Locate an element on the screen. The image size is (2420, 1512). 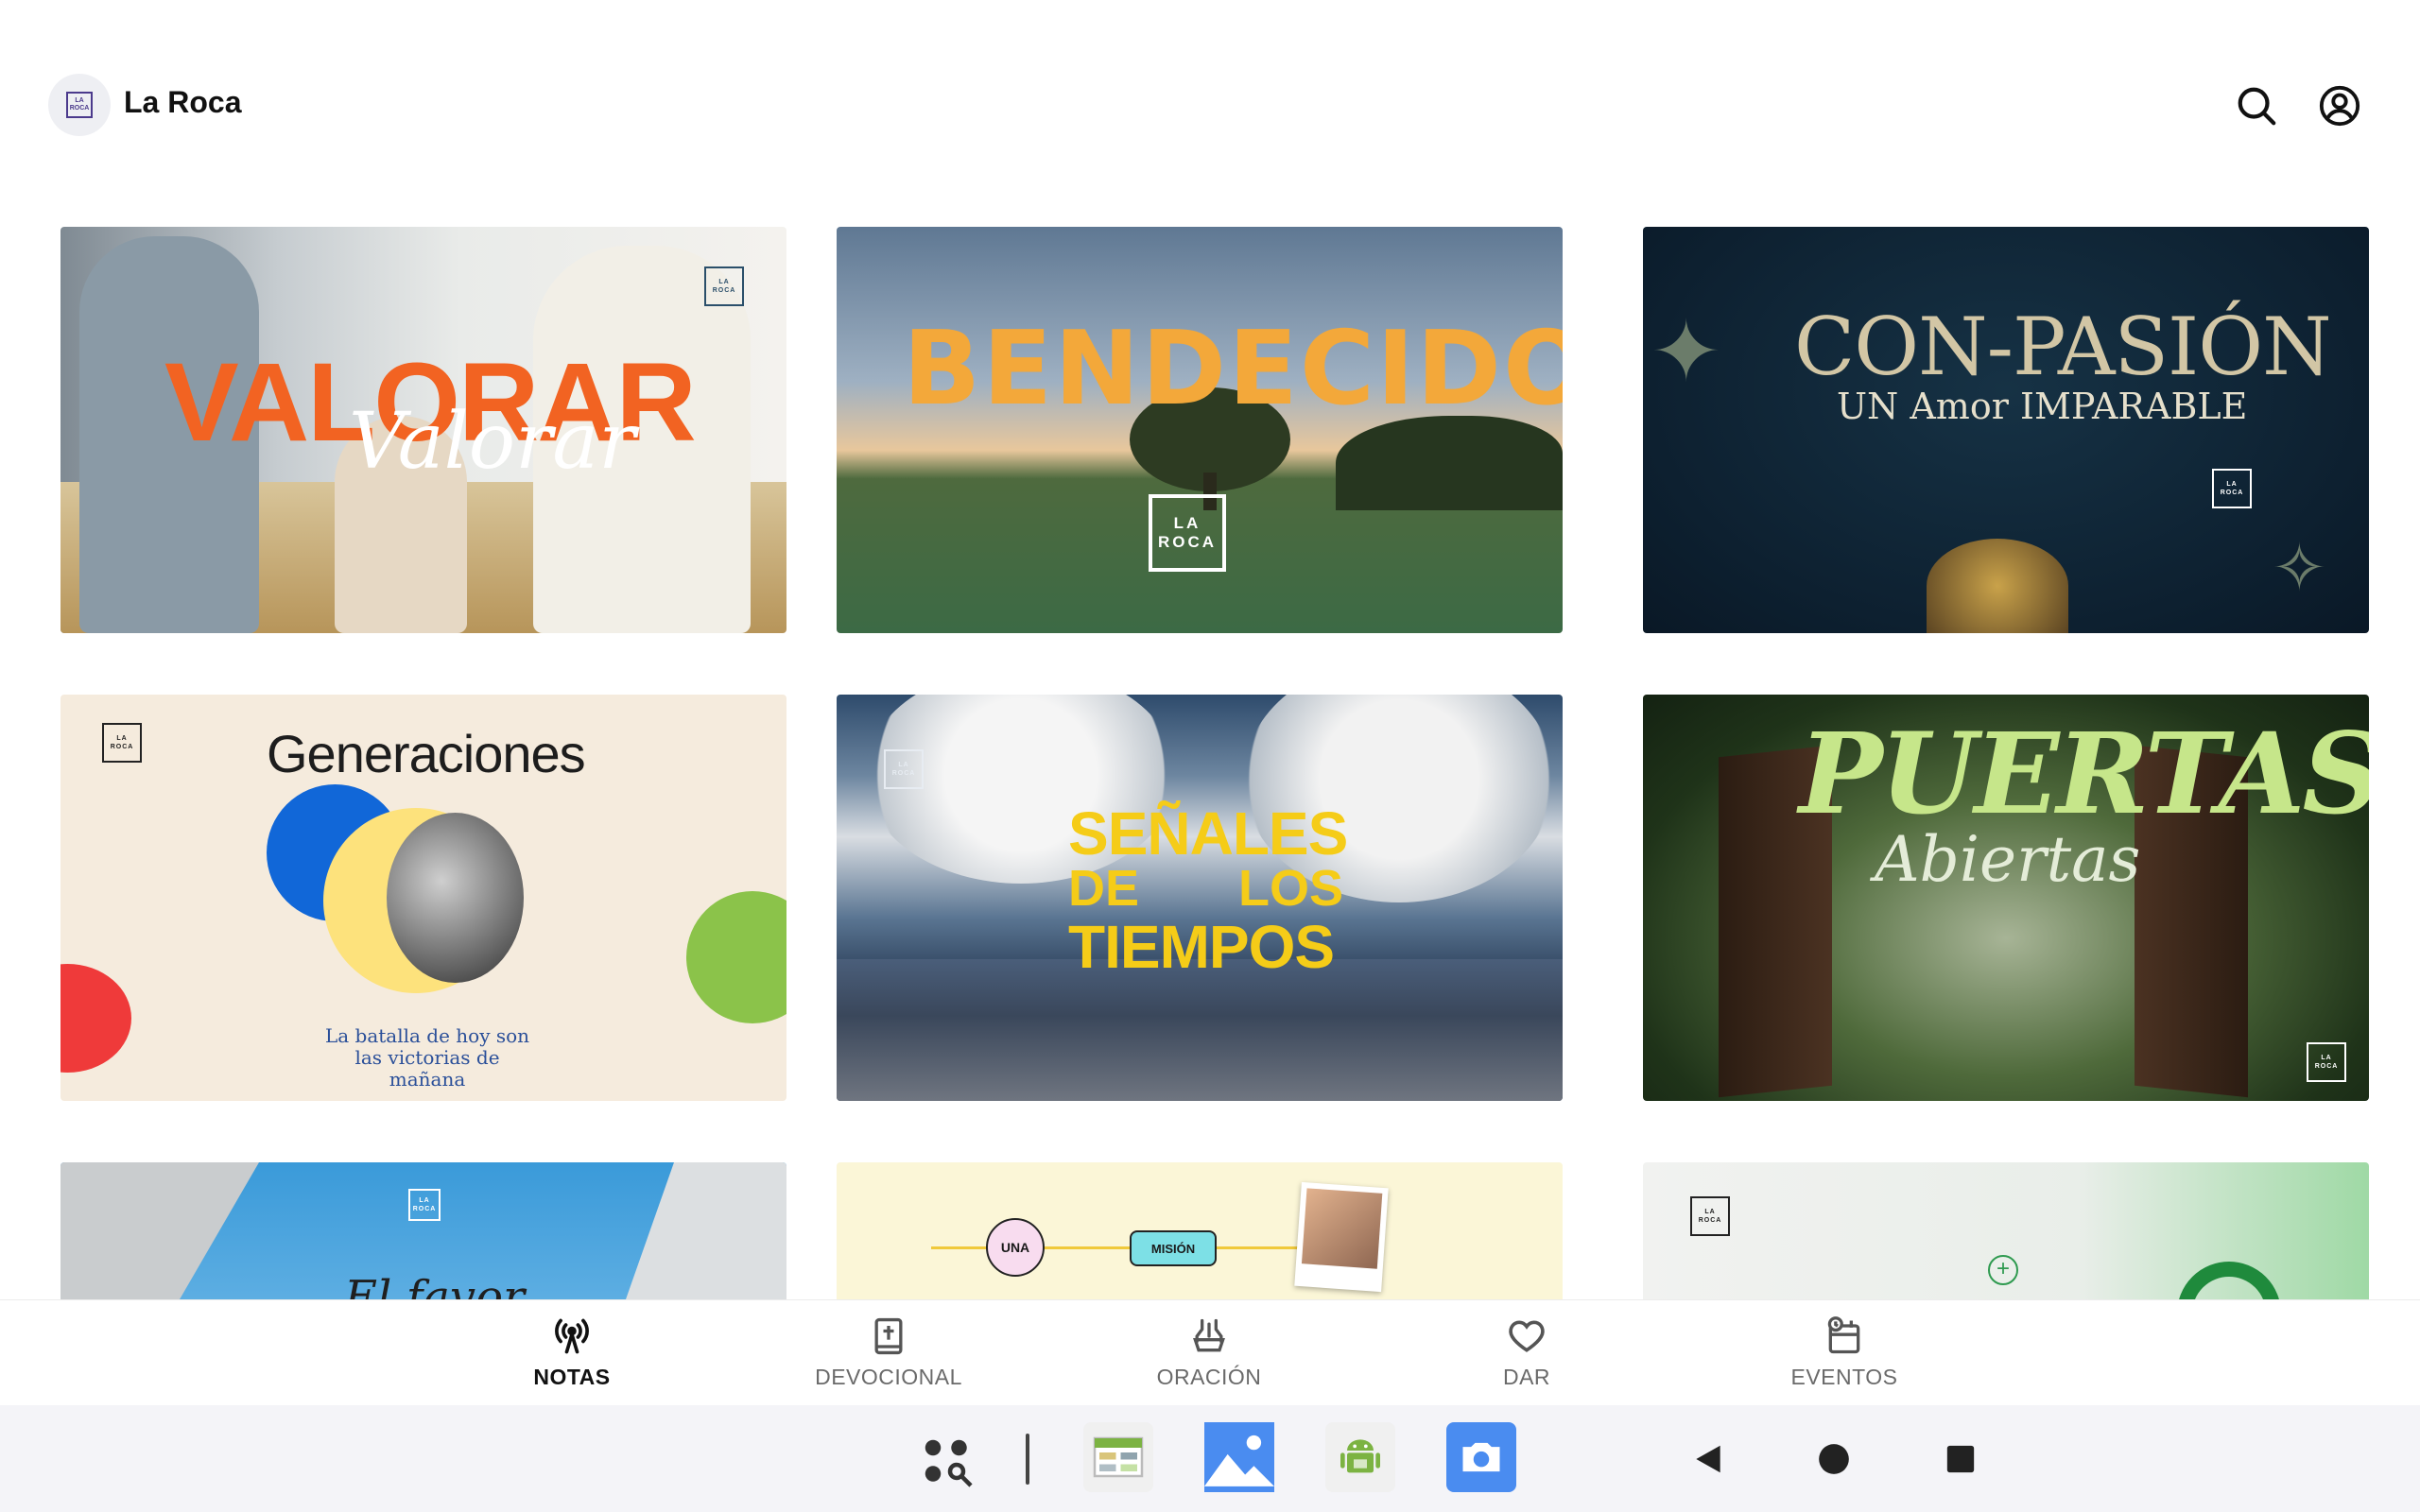
tab-label: ORACIÓN is located at coordinates (1209, 1377).